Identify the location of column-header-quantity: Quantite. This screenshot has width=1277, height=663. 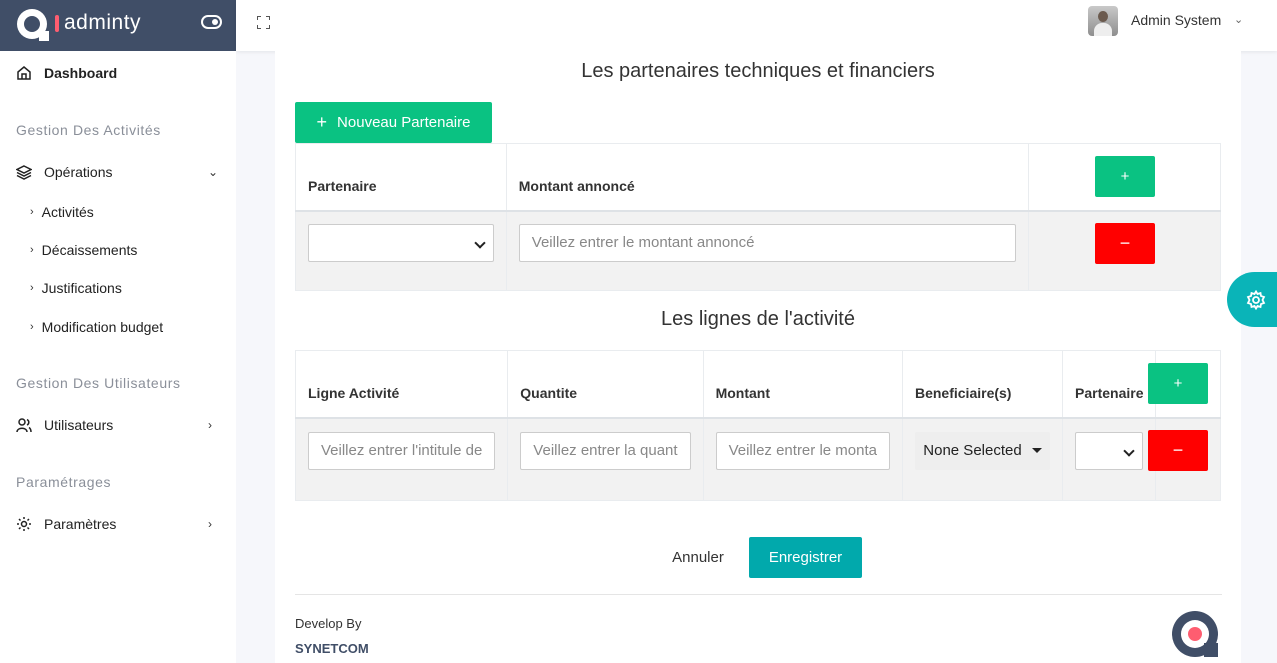
(605, 384).